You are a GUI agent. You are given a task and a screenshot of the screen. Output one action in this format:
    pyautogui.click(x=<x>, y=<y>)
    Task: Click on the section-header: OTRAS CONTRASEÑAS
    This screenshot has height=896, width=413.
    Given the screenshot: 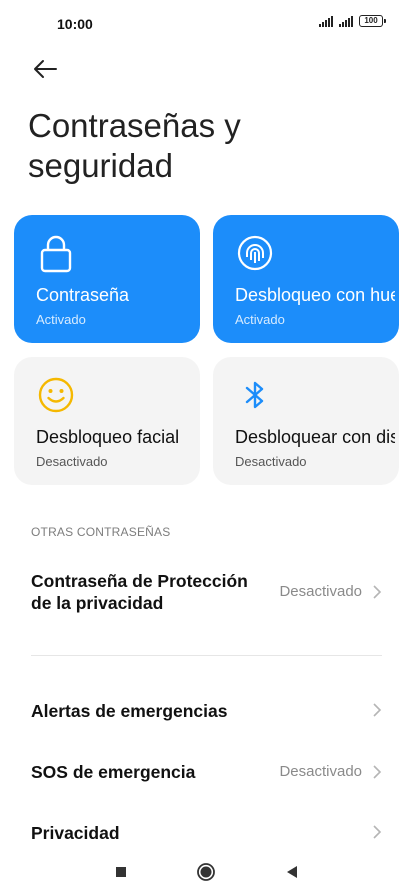 What is the action you would take?
    pyautogui.click(x=101, y=532)
    